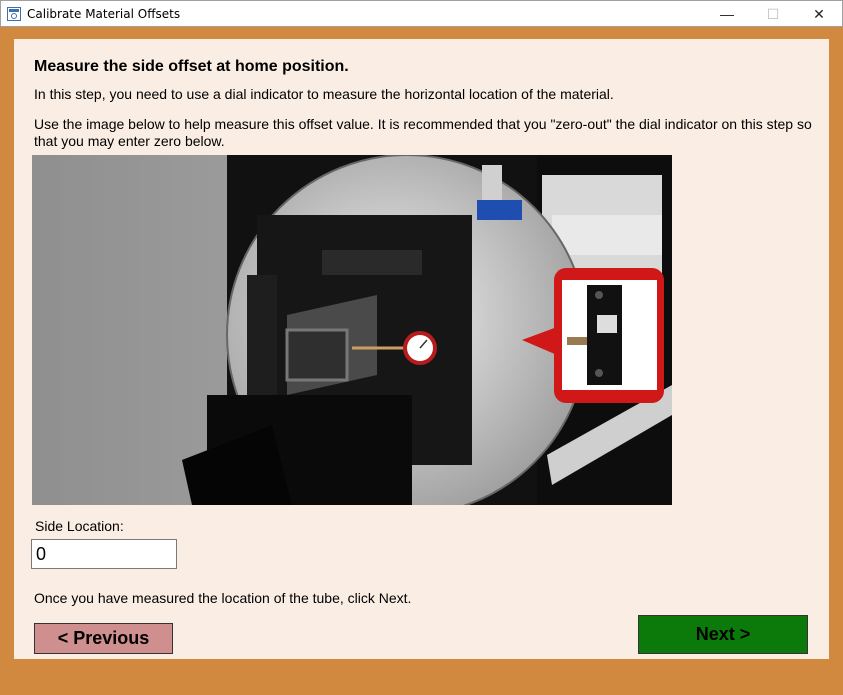 Image resolution: width=843 pixels, height=695 pixels. What do you see at coordinates (421, 677) in the screenshot?
I see `window-bottom-strip` at bounding box center [421, 677].